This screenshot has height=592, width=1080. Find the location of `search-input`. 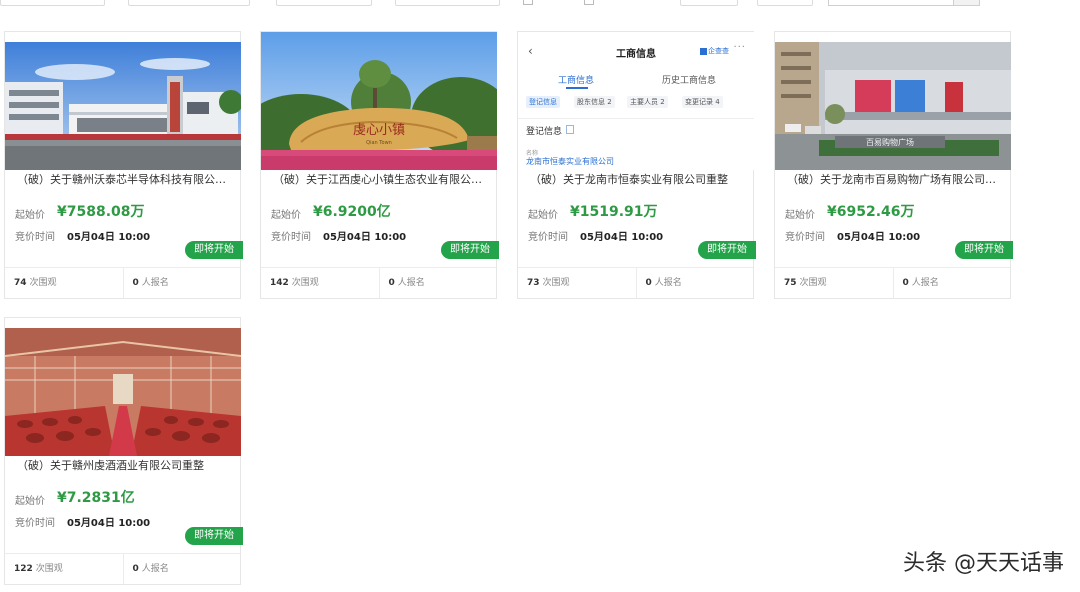

search-input is located at coordinates (904, 3).